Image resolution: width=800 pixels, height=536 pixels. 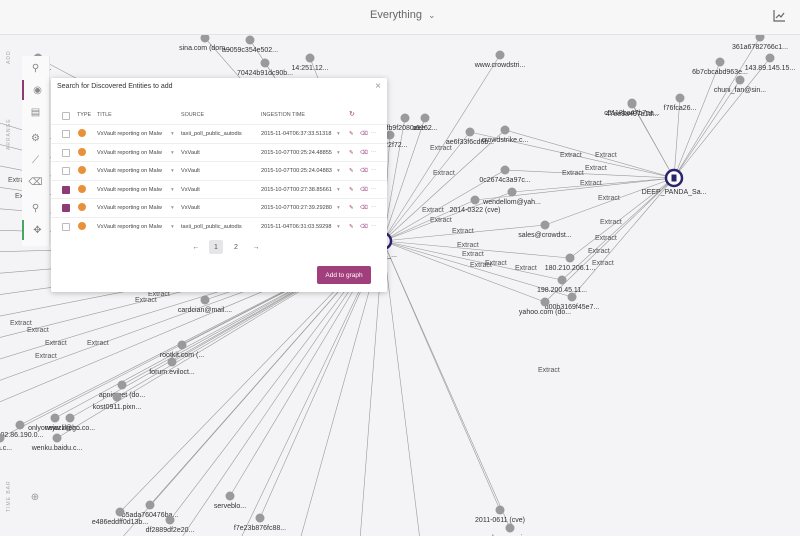 I want to click on graph-node: 2011-0611 (cve), so click(x=500, y=515).